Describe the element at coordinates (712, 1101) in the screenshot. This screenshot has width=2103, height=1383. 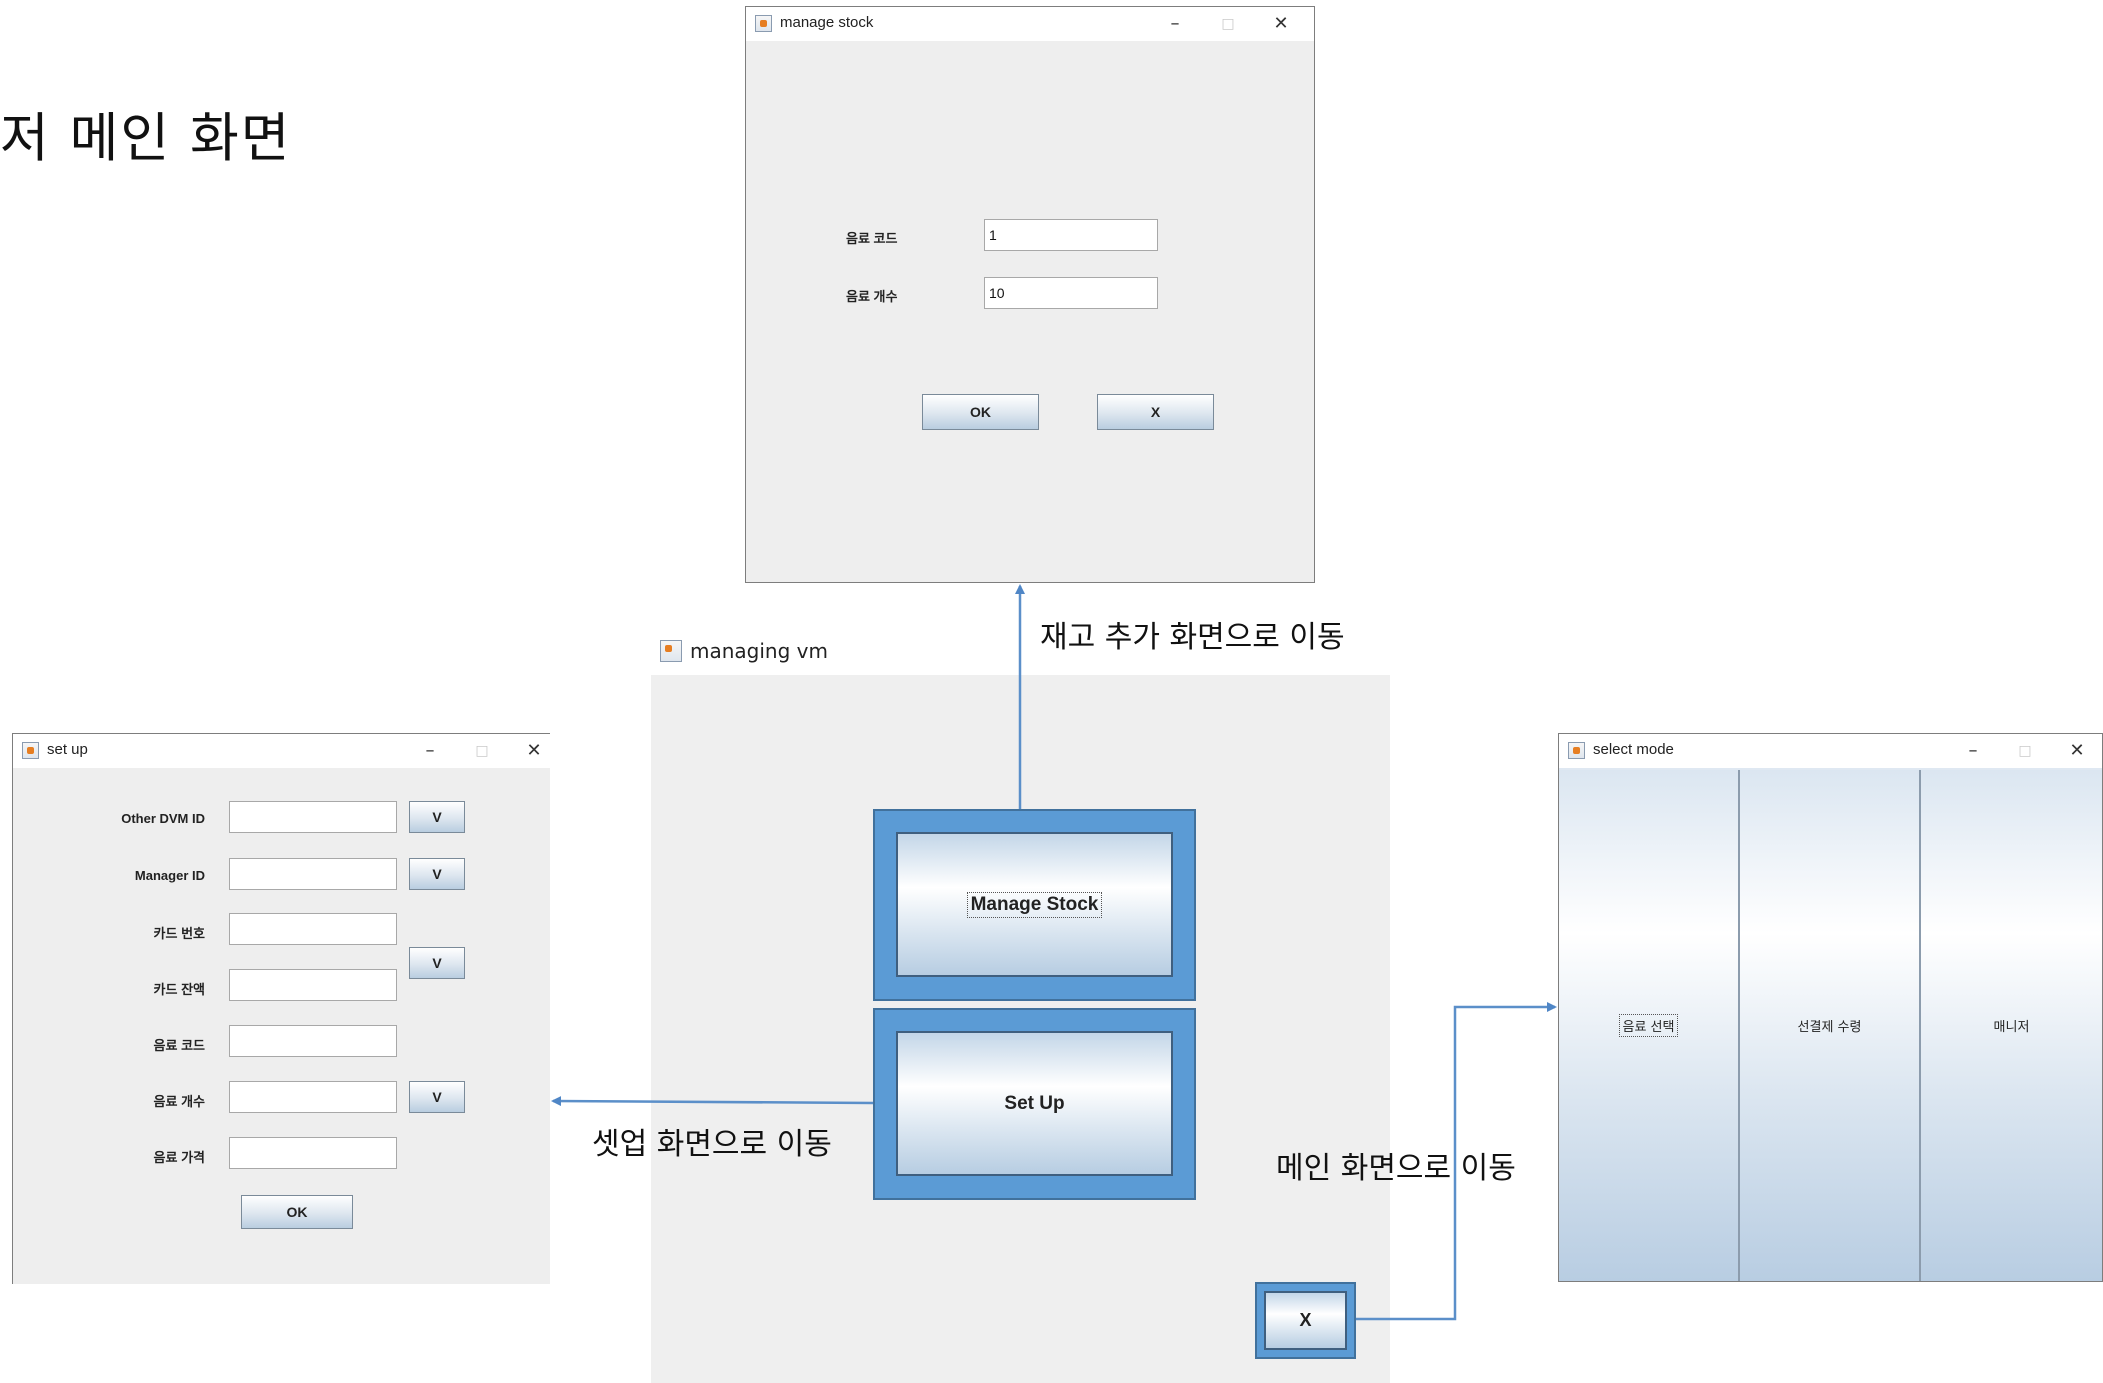
I see `arrow-to-setup` at that location.